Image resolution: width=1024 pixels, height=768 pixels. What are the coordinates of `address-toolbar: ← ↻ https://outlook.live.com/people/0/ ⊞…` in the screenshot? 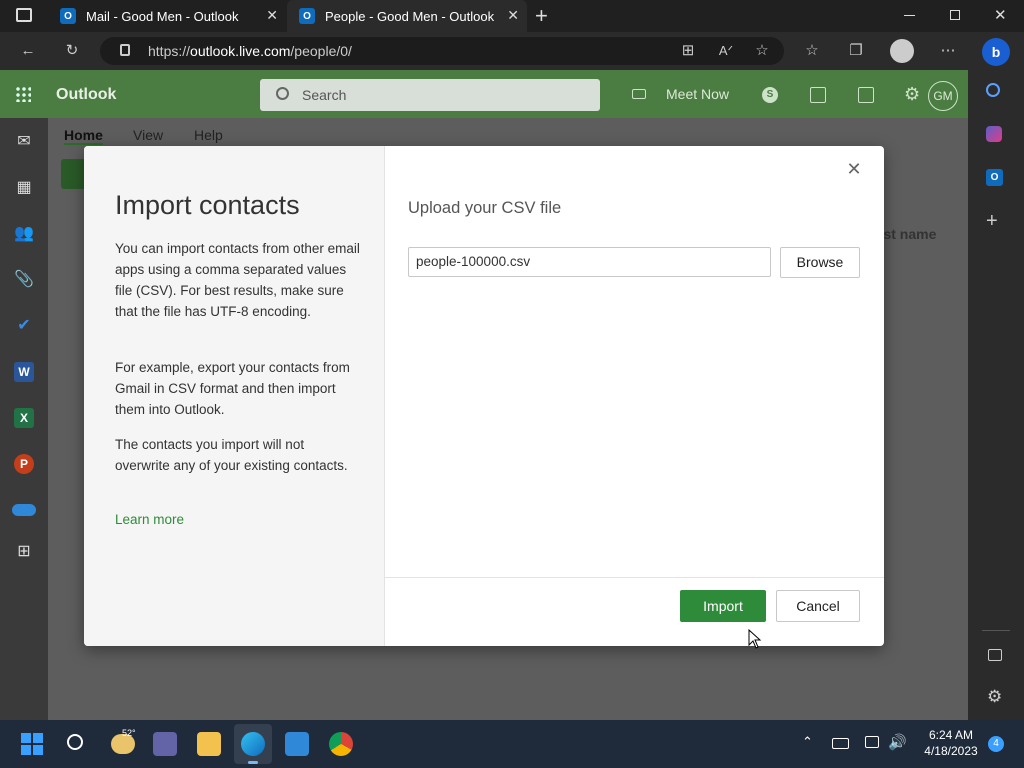 It's located at (484, 51).